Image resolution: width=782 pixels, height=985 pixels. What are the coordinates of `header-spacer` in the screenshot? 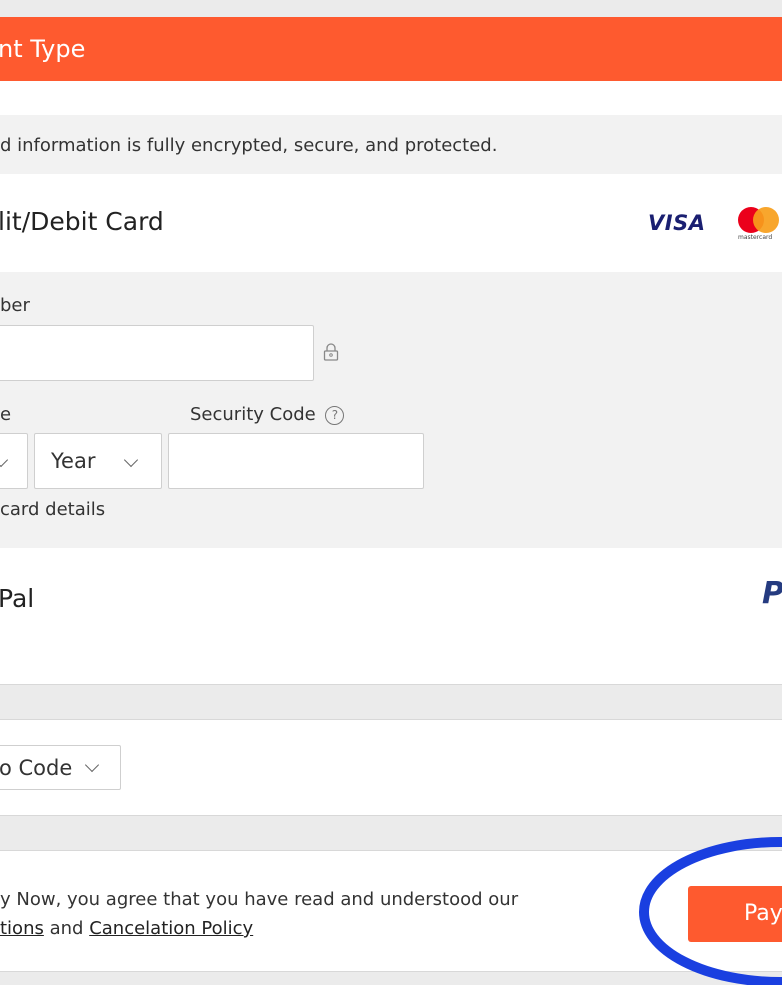 It's located at (391, 98).